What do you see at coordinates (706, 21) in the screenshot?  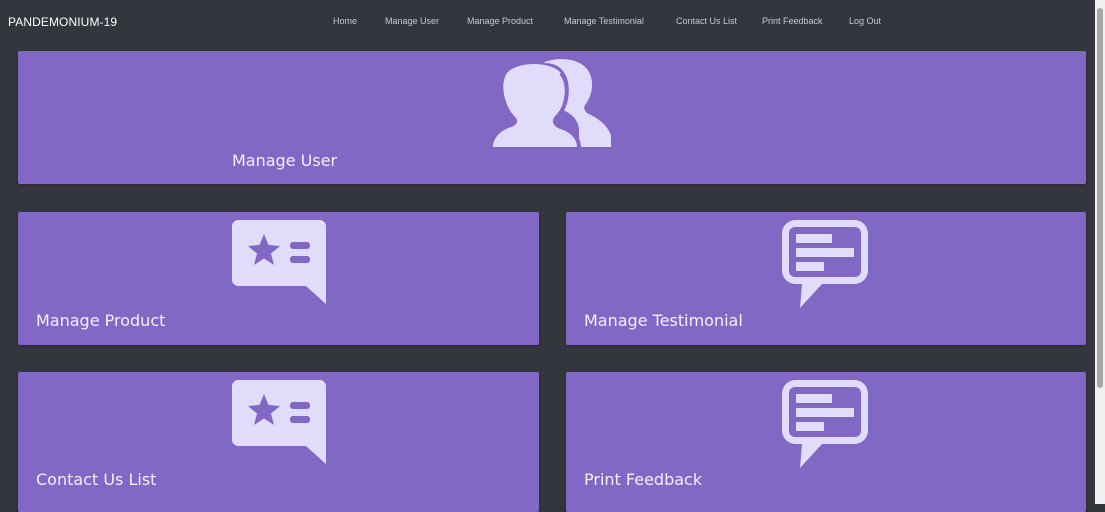 I see `nav-contact-us-list: Contact Us List` at bounding box center [706, 21].